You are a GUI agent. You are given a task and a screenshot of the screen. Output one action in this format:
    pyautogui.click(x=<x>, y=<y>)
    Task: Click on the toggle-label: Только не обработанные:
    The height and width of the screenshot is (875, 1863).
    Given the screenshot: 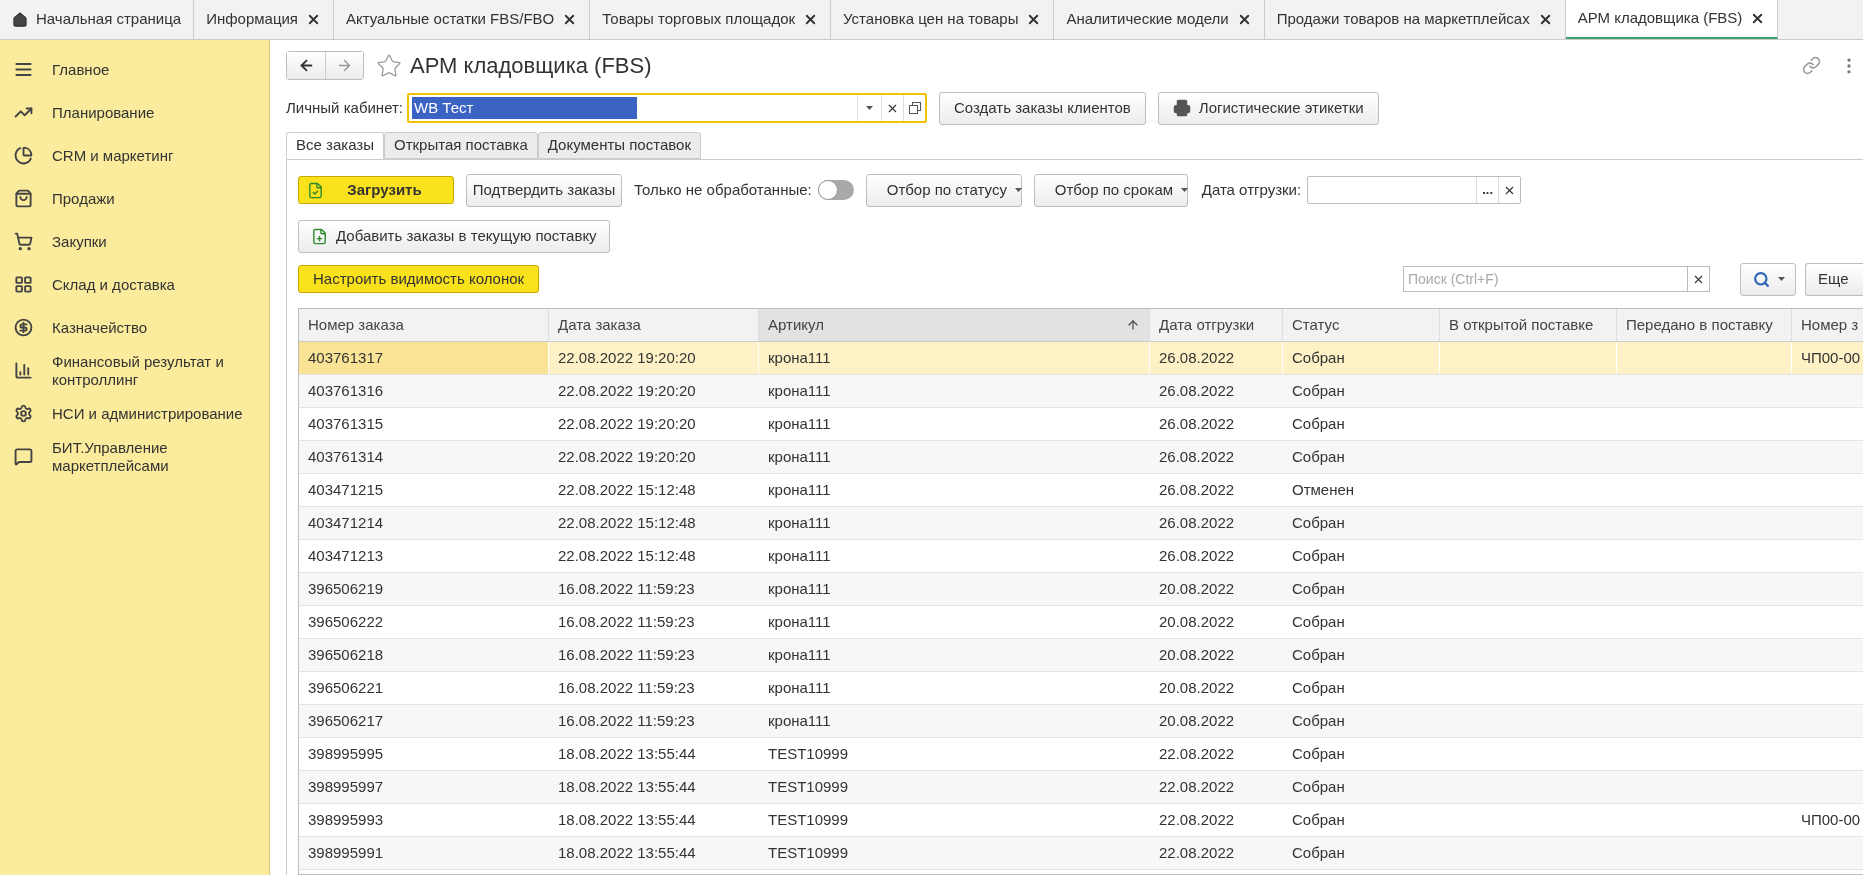 What is the action you would take?
    pyautogui.click(x=723, y=189)
    